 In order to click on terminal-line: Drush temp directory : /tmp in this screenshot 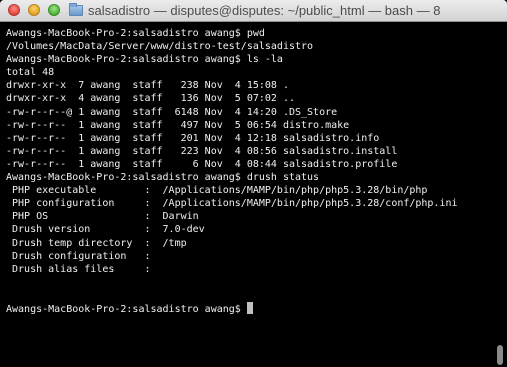, I will do `click(96, 243)`.